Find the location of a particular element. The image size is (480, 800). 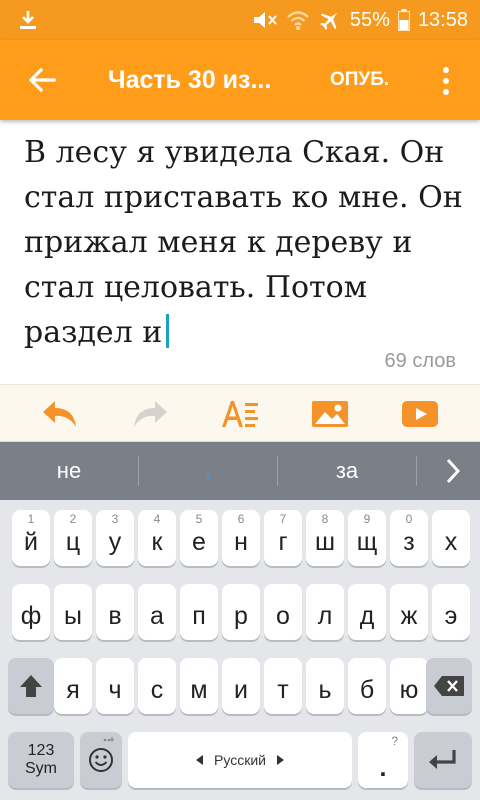

shift-key is located at coordinates (31, 686).